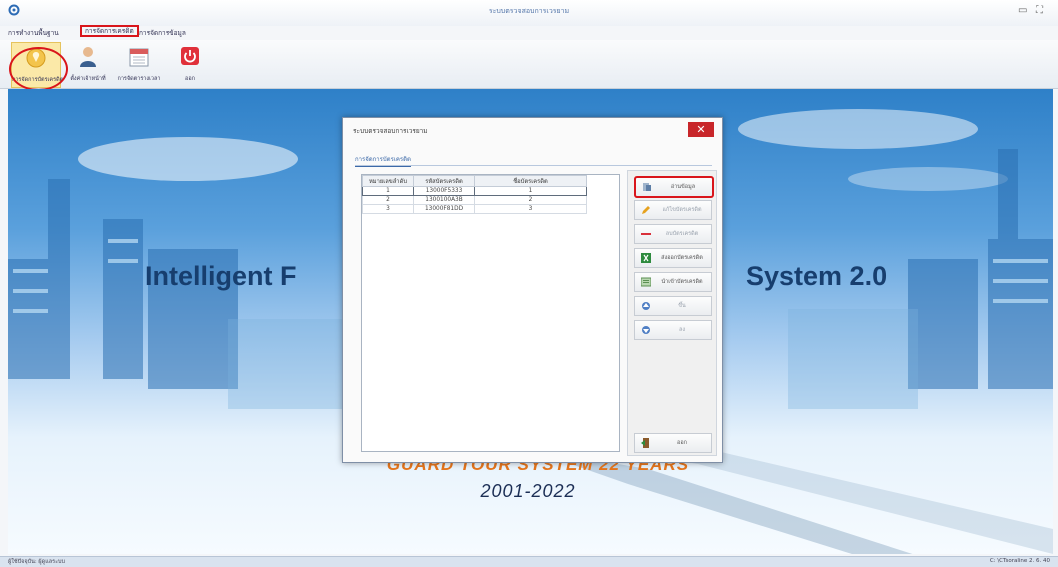 Image resolution: width=1058 pixels, height=567 pixels. Describe the element at coordinates (646, 306) in the screenshot. I see `up-icon` at that location.